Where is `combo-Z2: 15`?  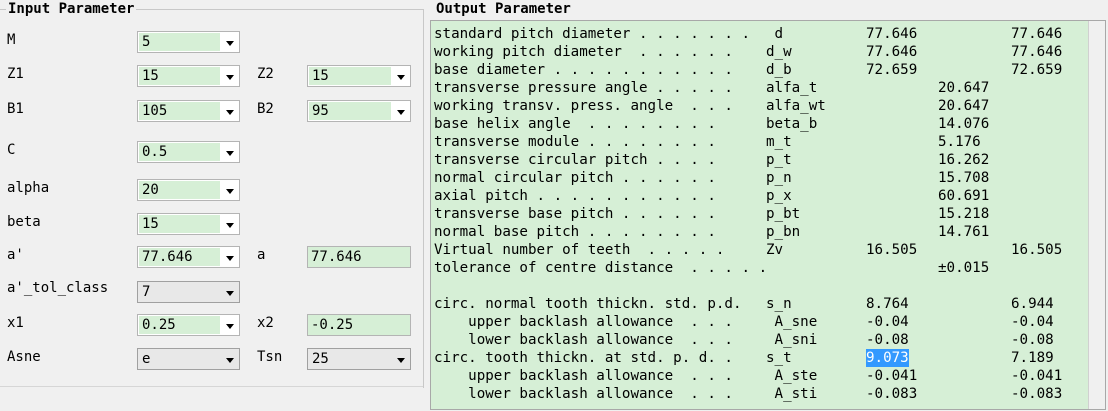 combo-Z2: 15 is located at coordinates (359, 76).